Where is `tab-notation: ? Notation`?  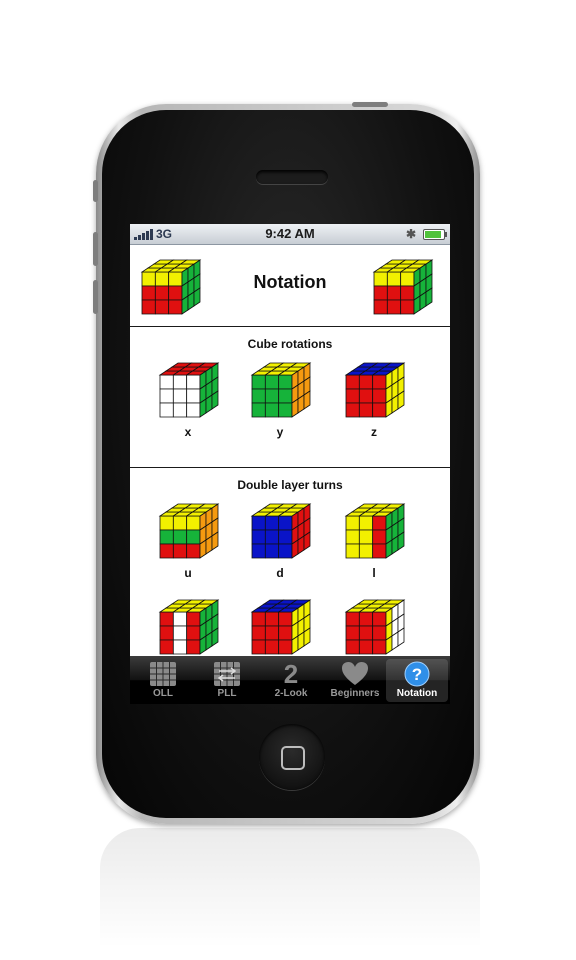 tab-notation: ? Notation is located at coordinates (417, 680).